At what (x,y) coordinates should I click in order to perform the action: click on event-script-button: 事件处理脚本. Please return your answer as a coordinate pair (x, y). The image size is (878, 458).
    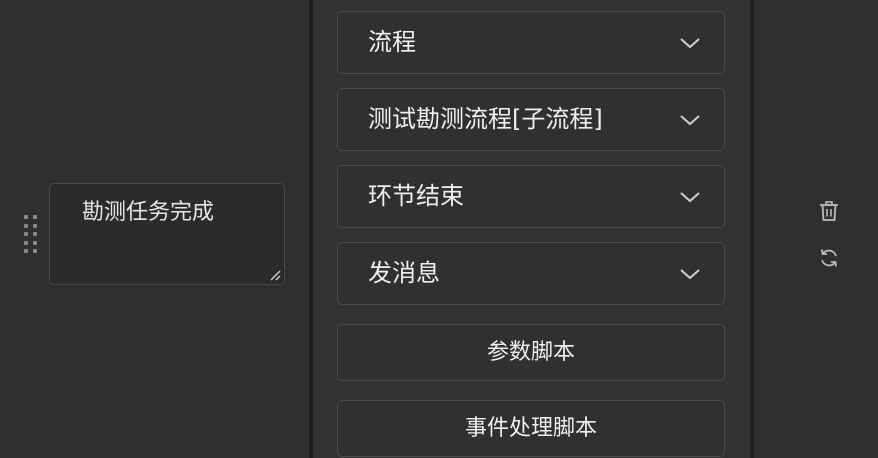
    Looking at the image, I should click on (531, 428).